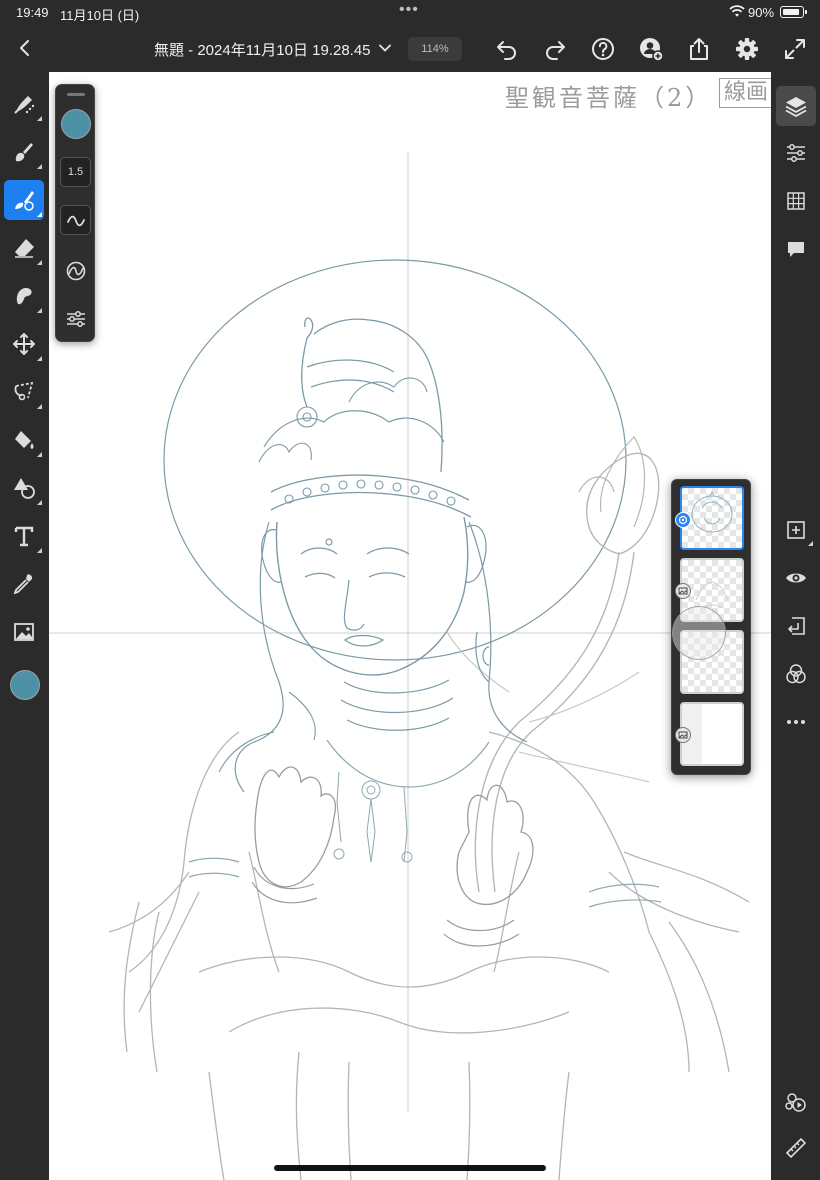 The image size is (820, 1180). I want to click on lasso-icon, so click(24, 391).